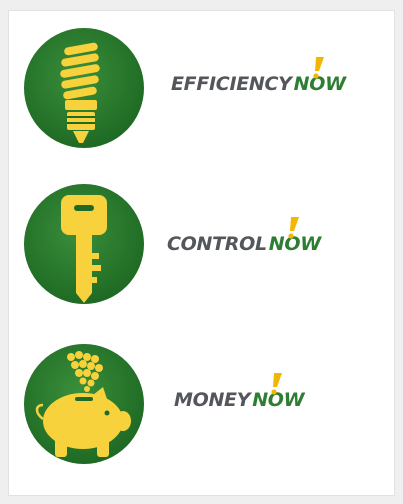  What do you see at coordinates (84, 88) in the screenshot?
I see `light-bulb-icon` at bounding box center [84, 88].